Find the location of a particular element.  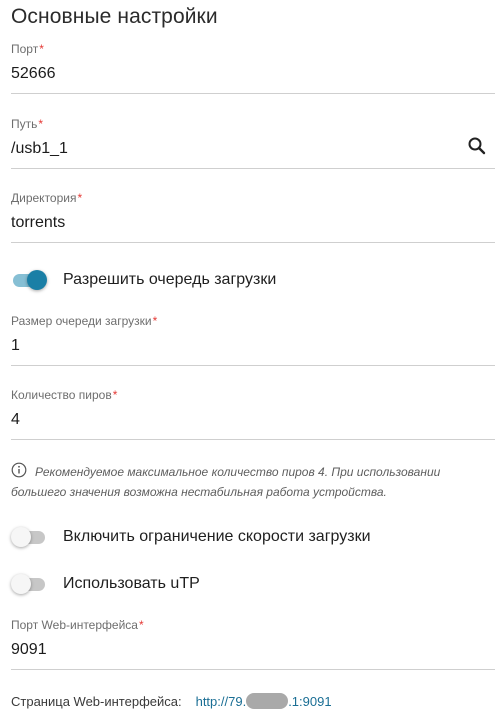

peers-field: Количество пиров* 4 is located at coordinates (253, 414).